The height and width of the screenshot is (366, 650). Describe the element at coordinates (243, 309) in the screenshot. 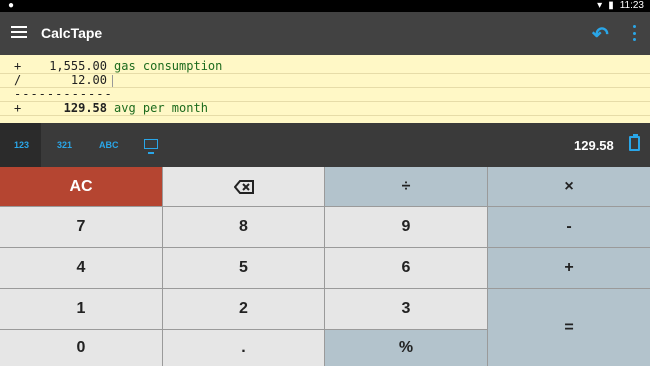

I see `key-2: 2` at that location.